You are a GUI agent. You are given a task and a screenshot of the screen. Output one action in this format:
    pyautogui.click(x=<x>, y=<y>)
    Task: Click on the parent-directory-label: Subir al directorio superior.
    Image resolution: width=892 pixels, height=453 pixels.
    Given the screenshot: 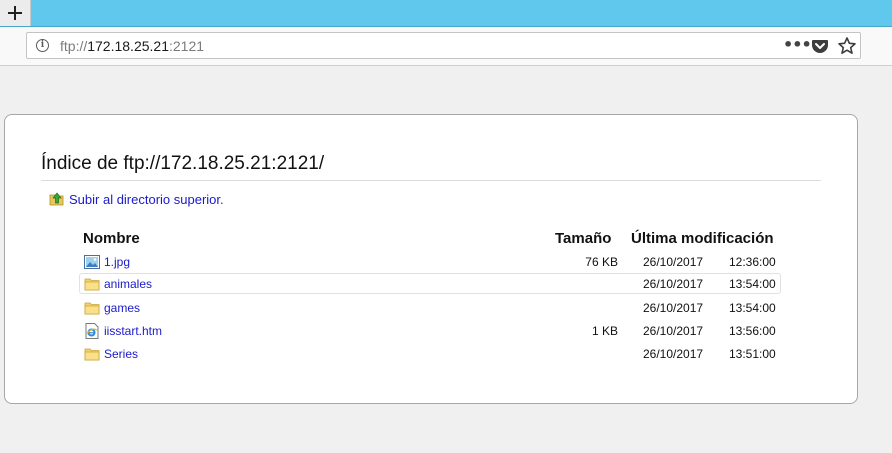 What is the action you would take?
    pyautogui.click(x=146, y=199)
    